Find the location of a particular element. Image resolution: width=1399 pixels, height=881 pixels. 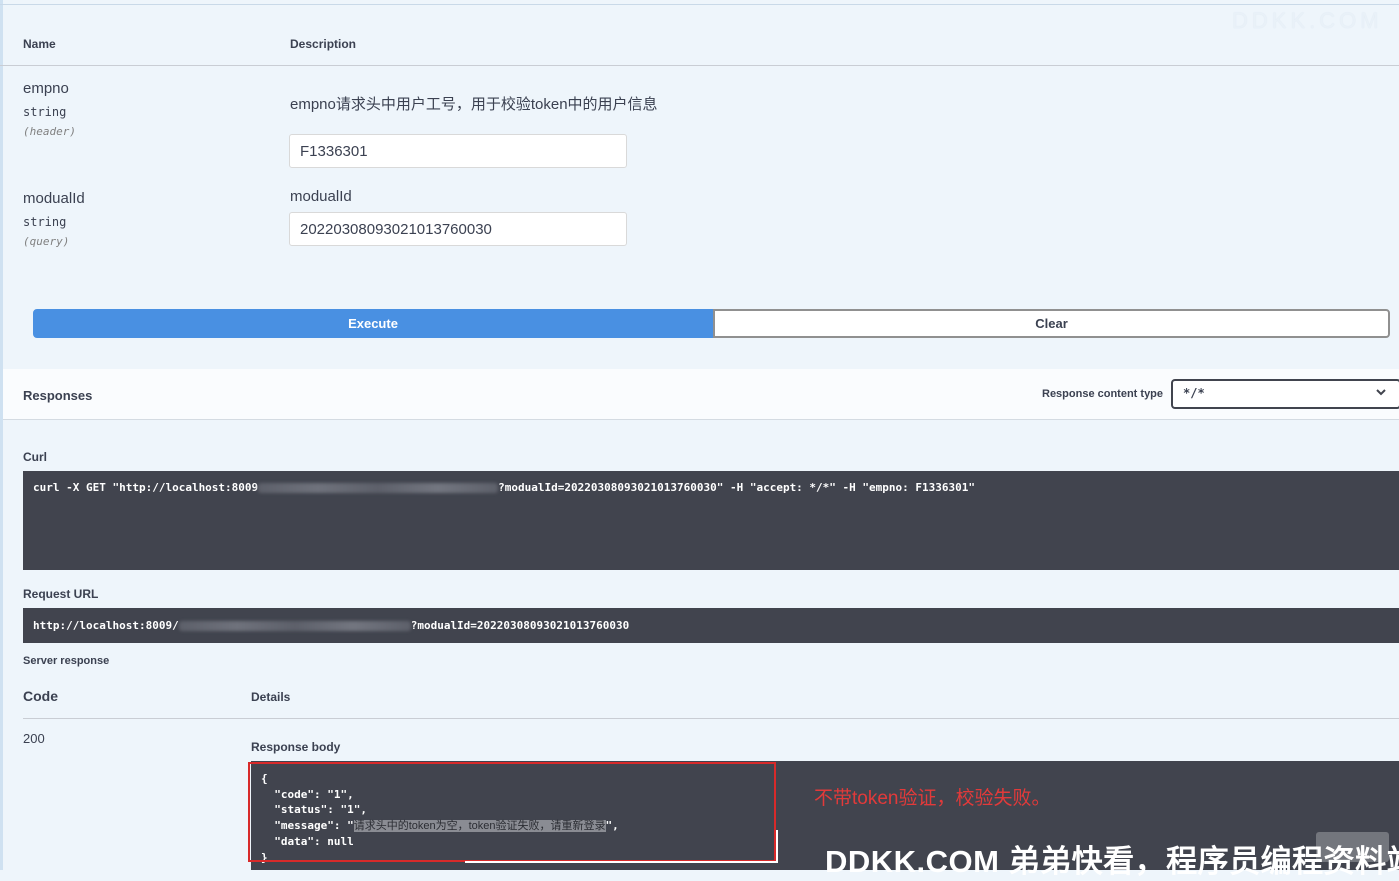

responses-header: Responses Response content type */* is located at coordinates (701, 394).